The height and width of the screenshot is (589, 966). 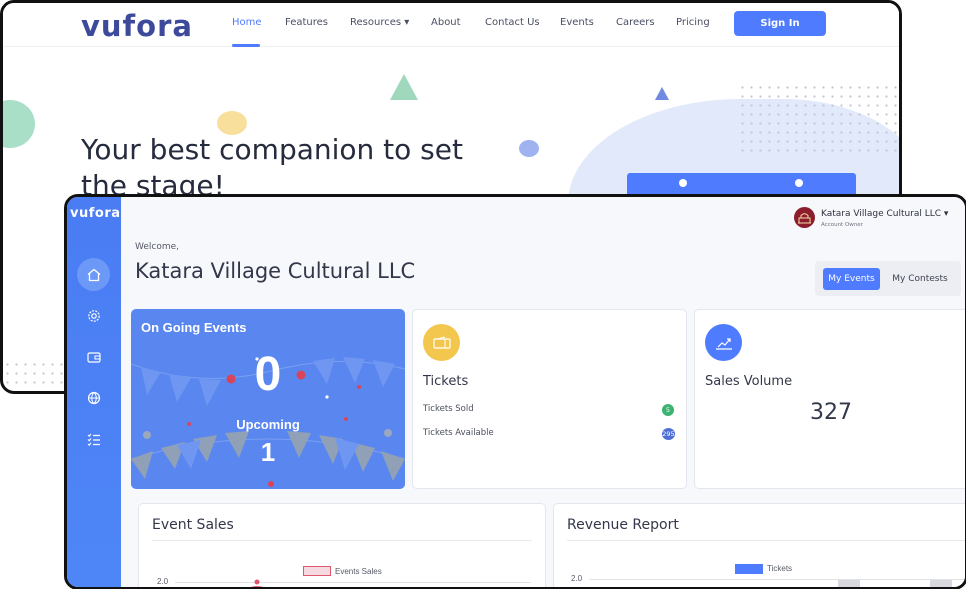 I want to click on event-sales-legend-label: Events Sales, so click(x=358, y=571).